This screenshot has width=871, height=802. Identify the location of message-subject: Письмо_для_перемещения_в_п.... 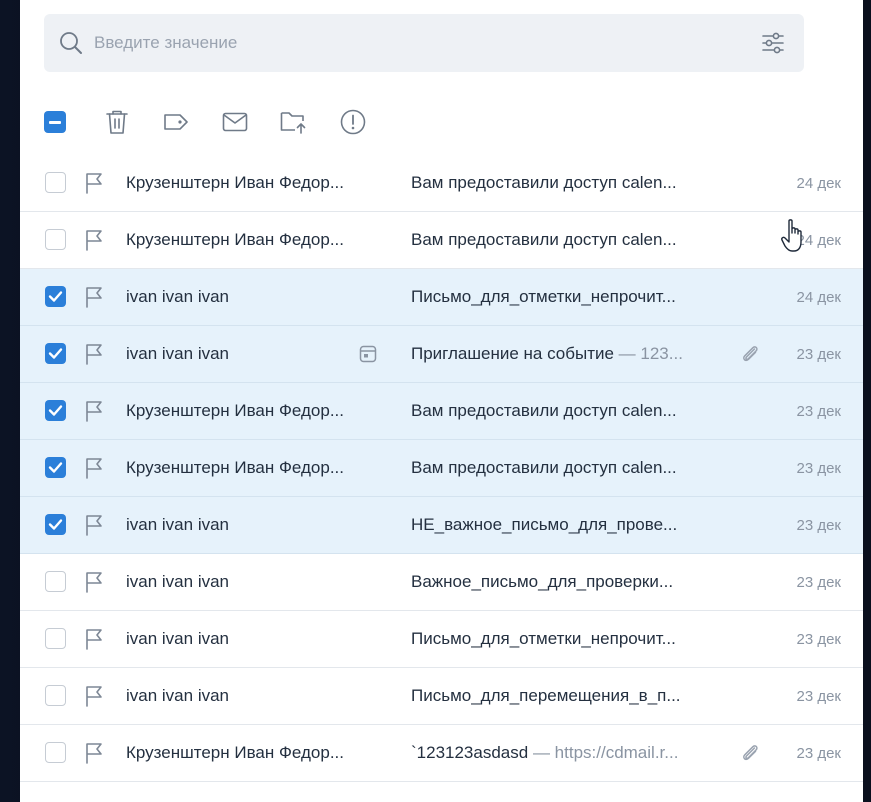
(567, 696).